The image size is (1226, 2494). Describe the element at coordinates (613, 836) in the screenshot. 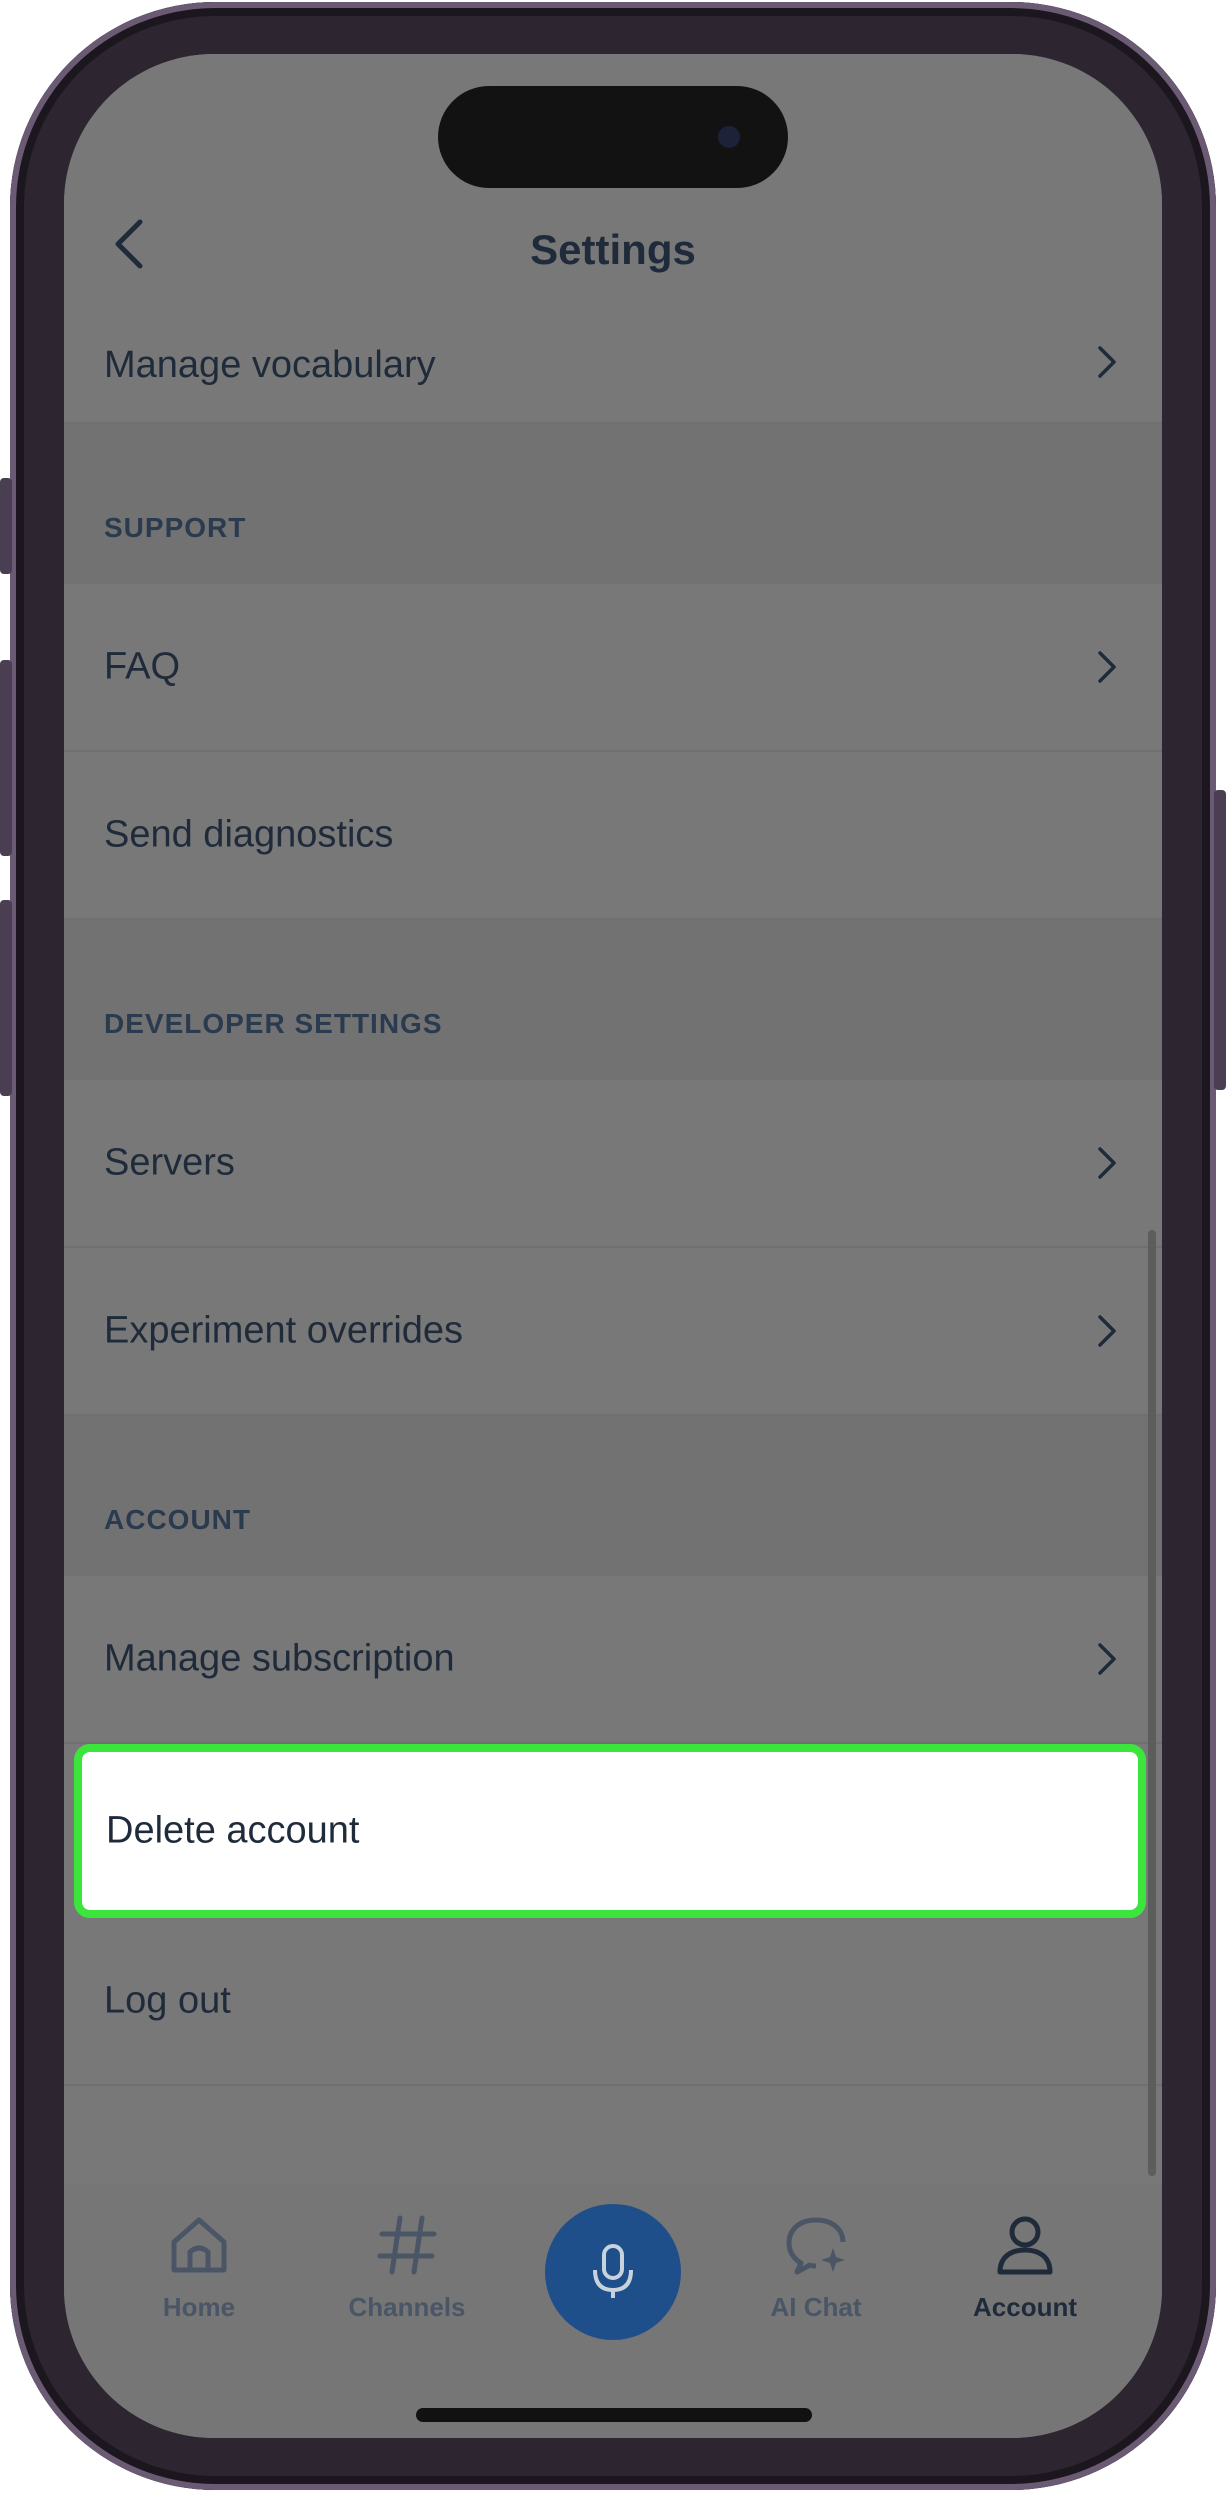

I see `settings-row-send-diagnostics: Send diagnostics` at that location.